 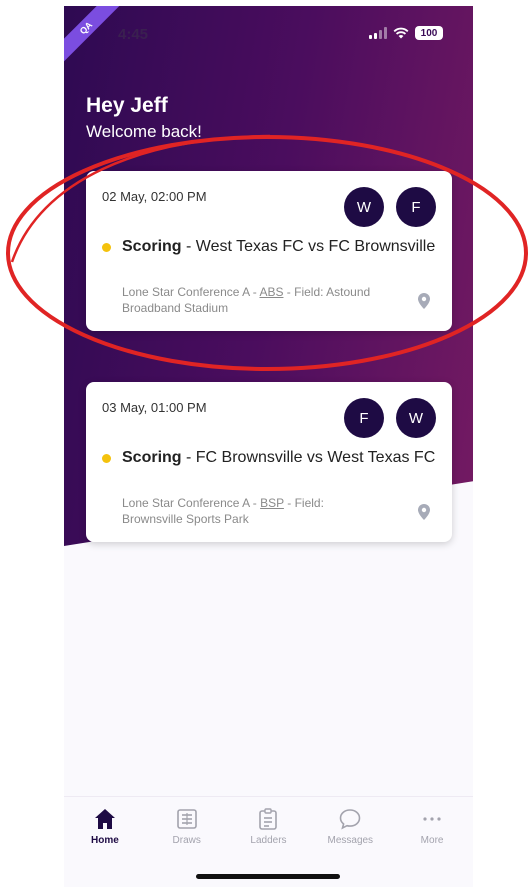 What do you see at coordinates (185, 519) in the screenshot?
I see `field-name: Brownsville Sports Park` at bounding box center [185, 519].